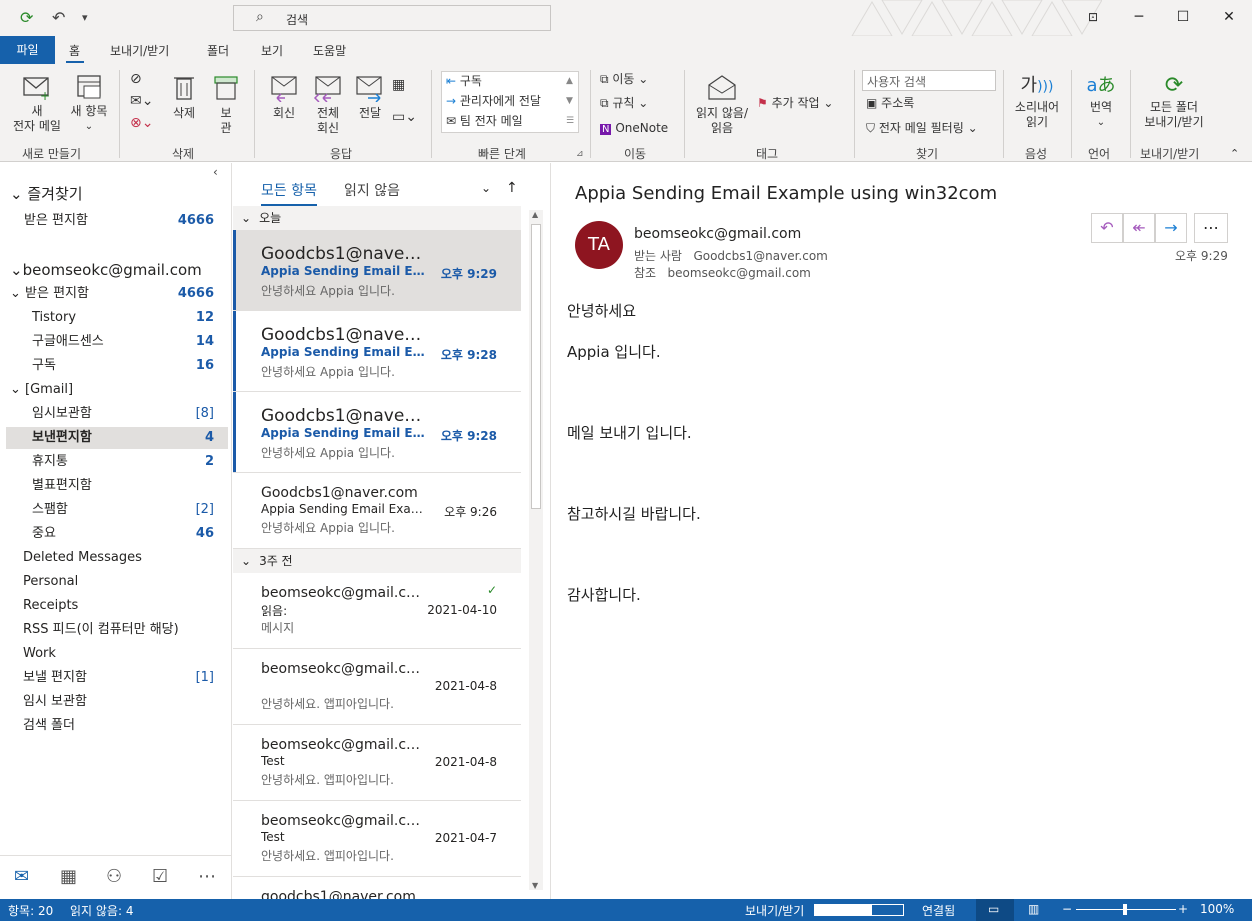 The height and width of the screenshot is (921, 1252). Describe the element at coordinates (114, 390) in the screenshot. I see `folder-item: ⌄ [Gmail]` at that location.